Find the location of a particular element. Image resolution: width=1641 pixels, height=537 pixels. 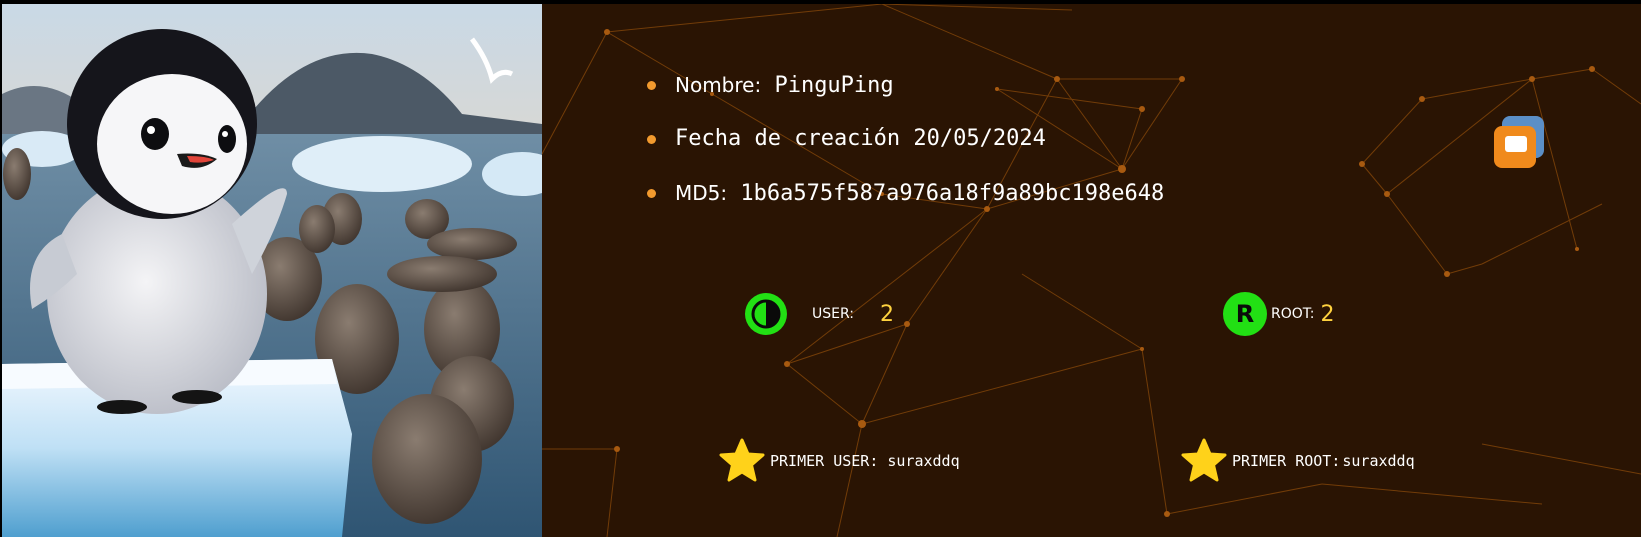

md5-value: 1b6a575f587a976a18f9a89bc198e648 is located at coordinates (952, 193).